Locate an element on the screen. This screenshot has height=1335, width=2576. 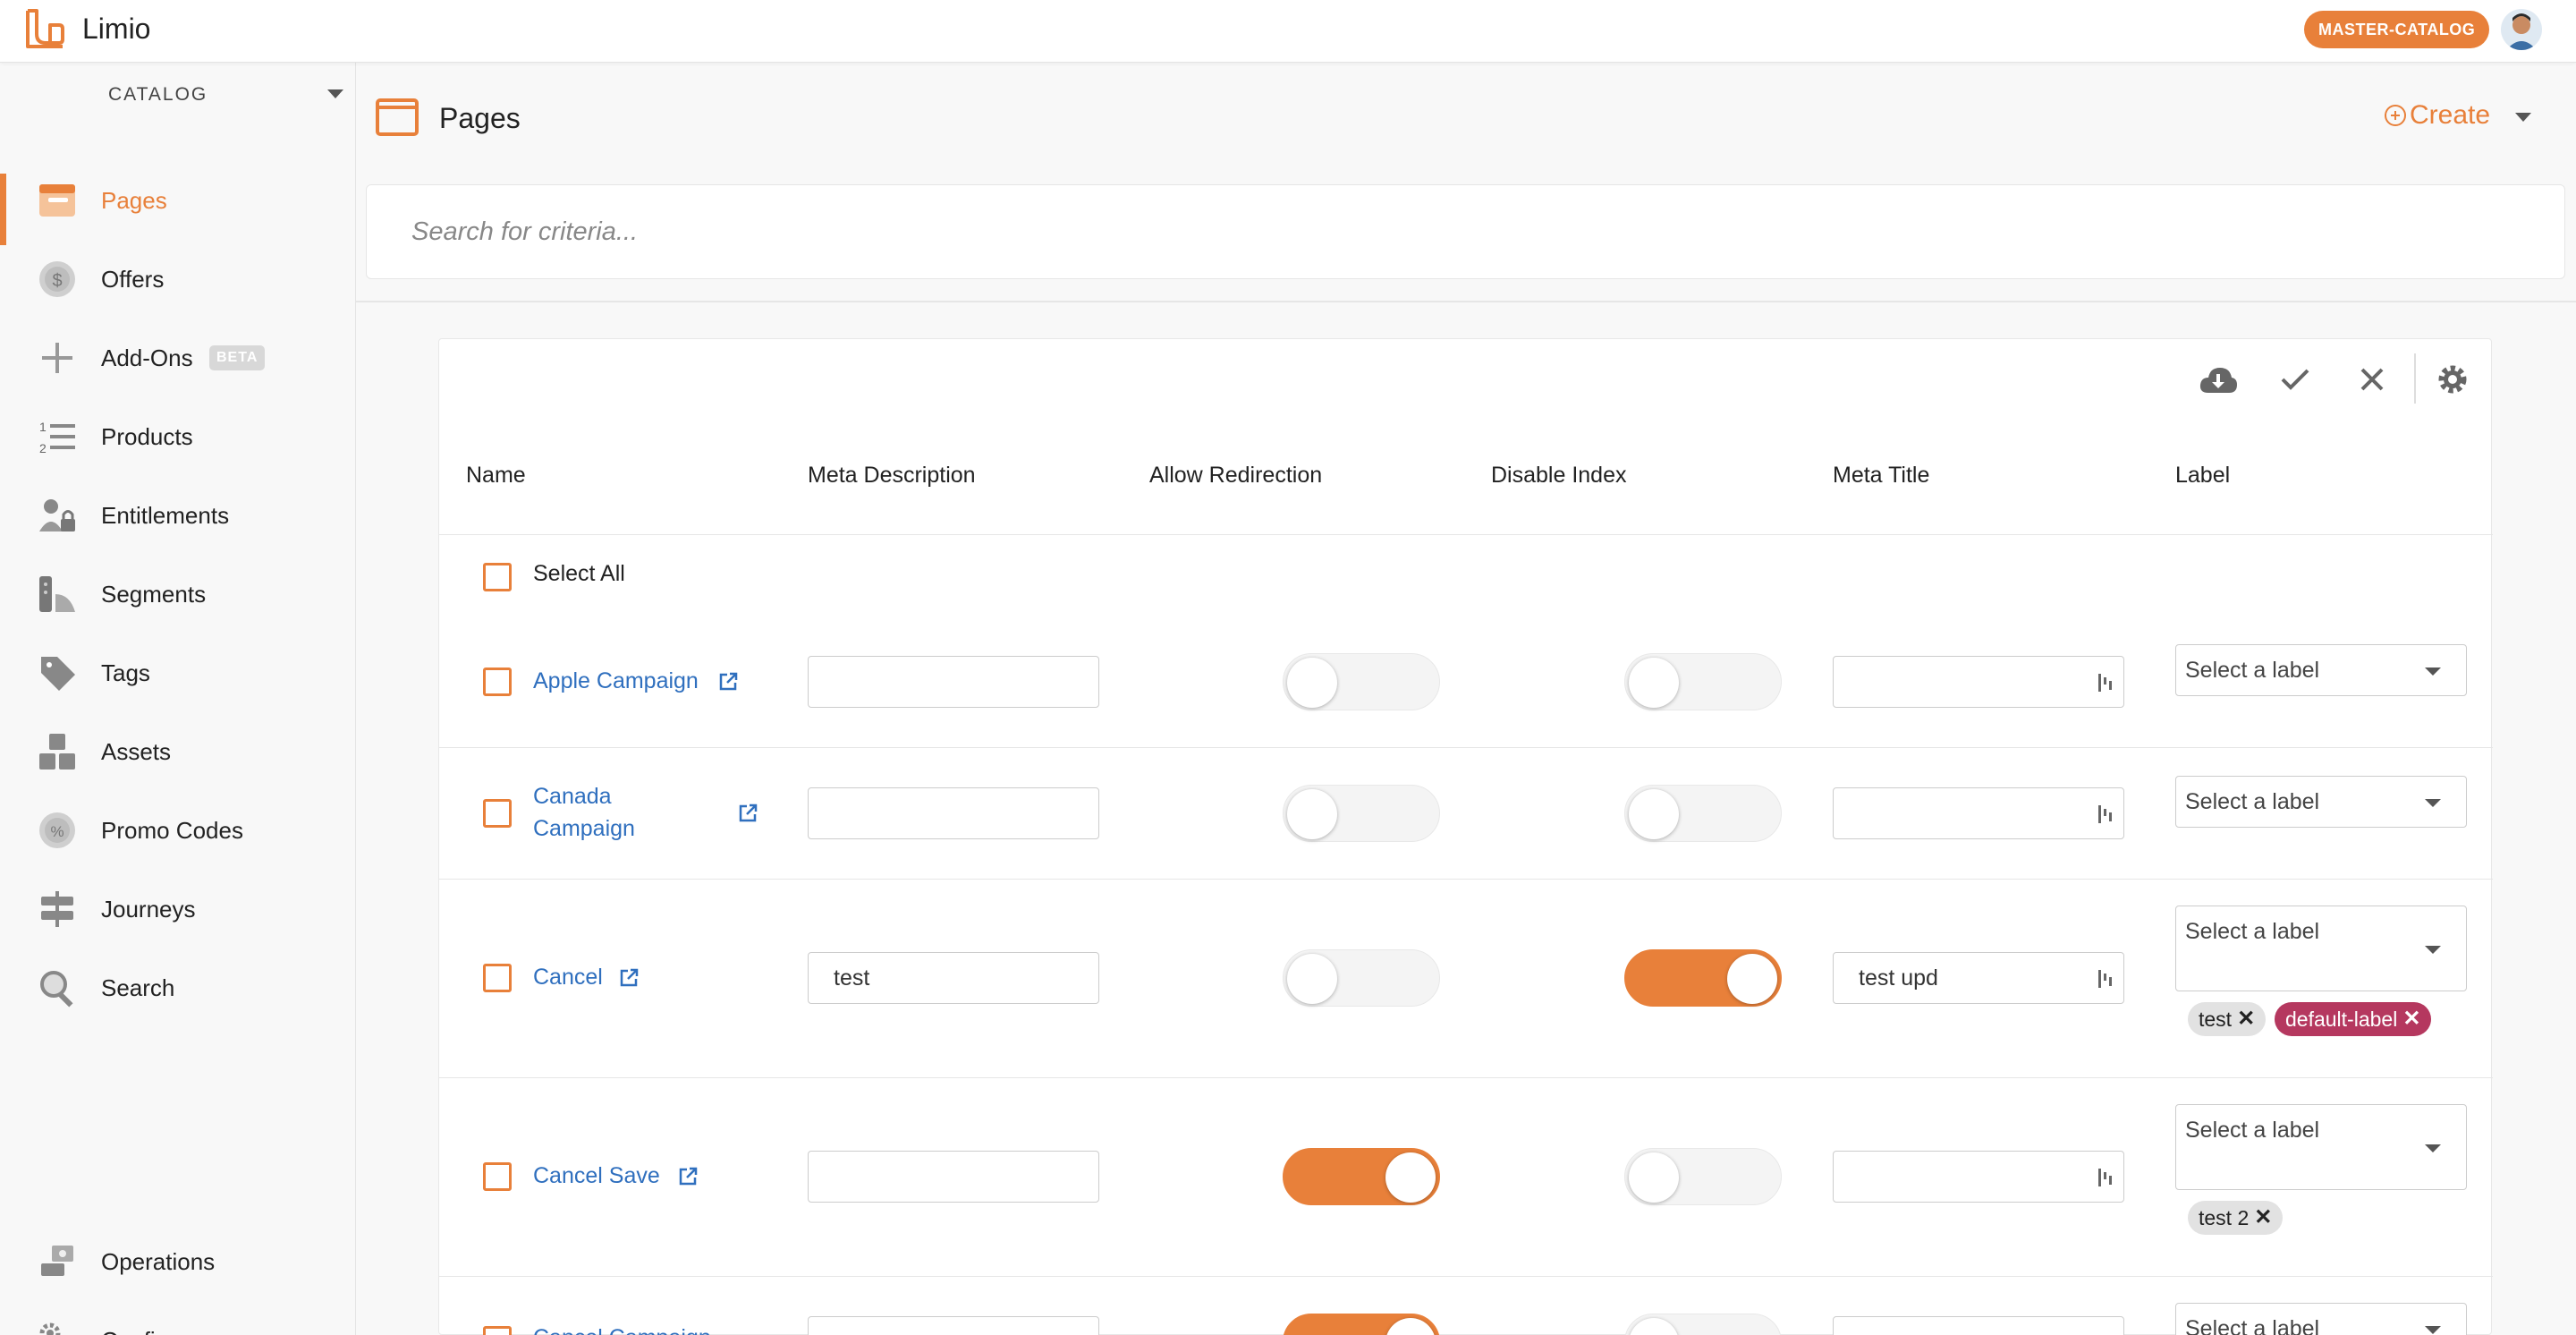
catalog-label: CATALOG is located at coordinates (158, 94).